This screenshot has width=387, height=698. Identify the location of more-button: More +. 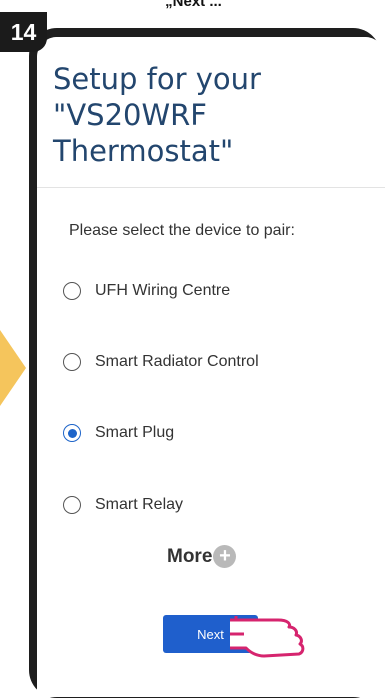
(202, 556).